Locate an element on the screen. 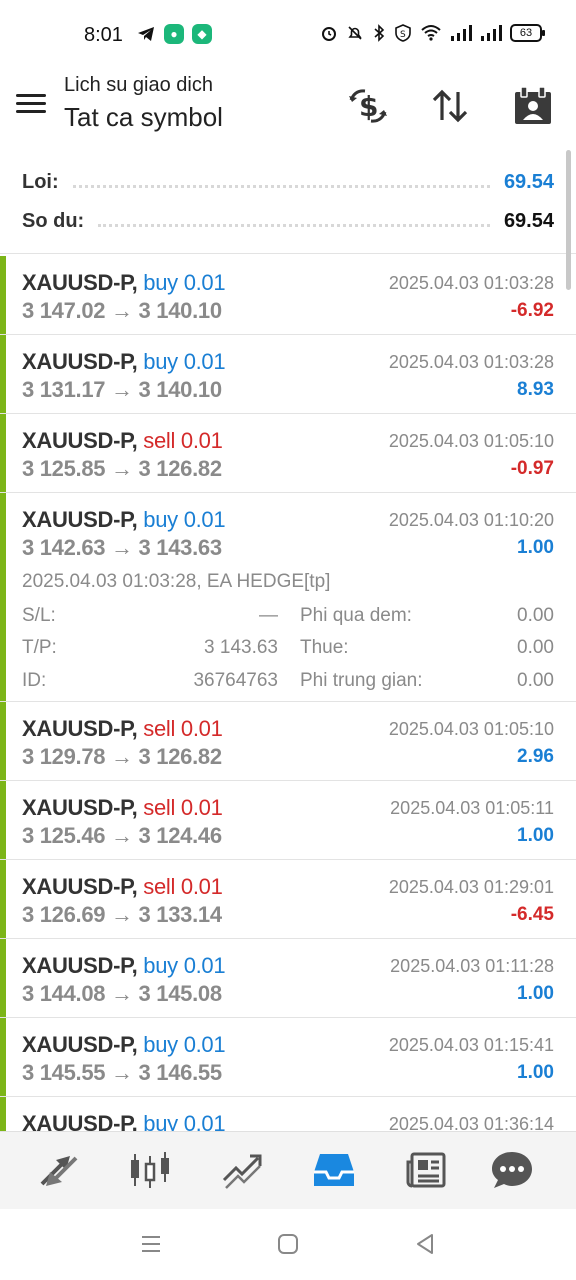 This screenshot has width=576, height=1280. trade-row: XAUUSD-P, buy 0.01 2025.04.03 01:36:14 is located at coordinates (288, 1114).